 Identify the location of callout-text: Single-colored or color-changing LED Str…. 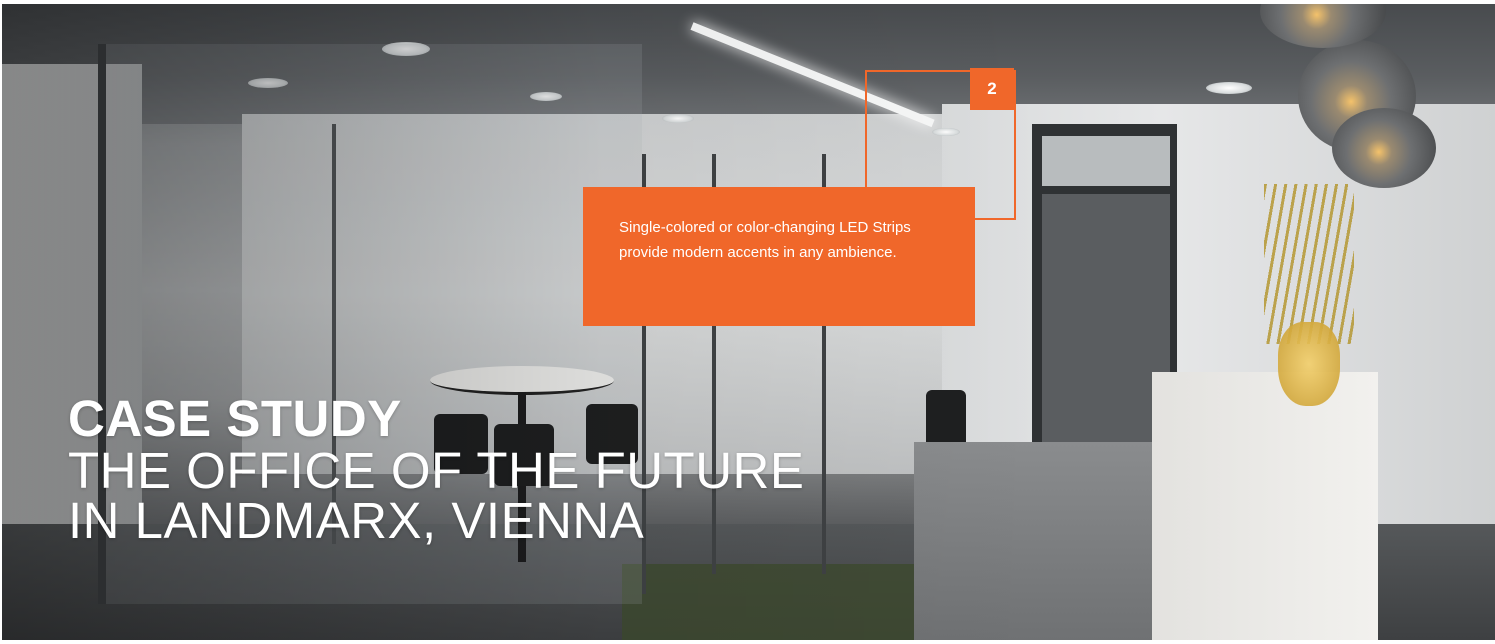
(765, 240).